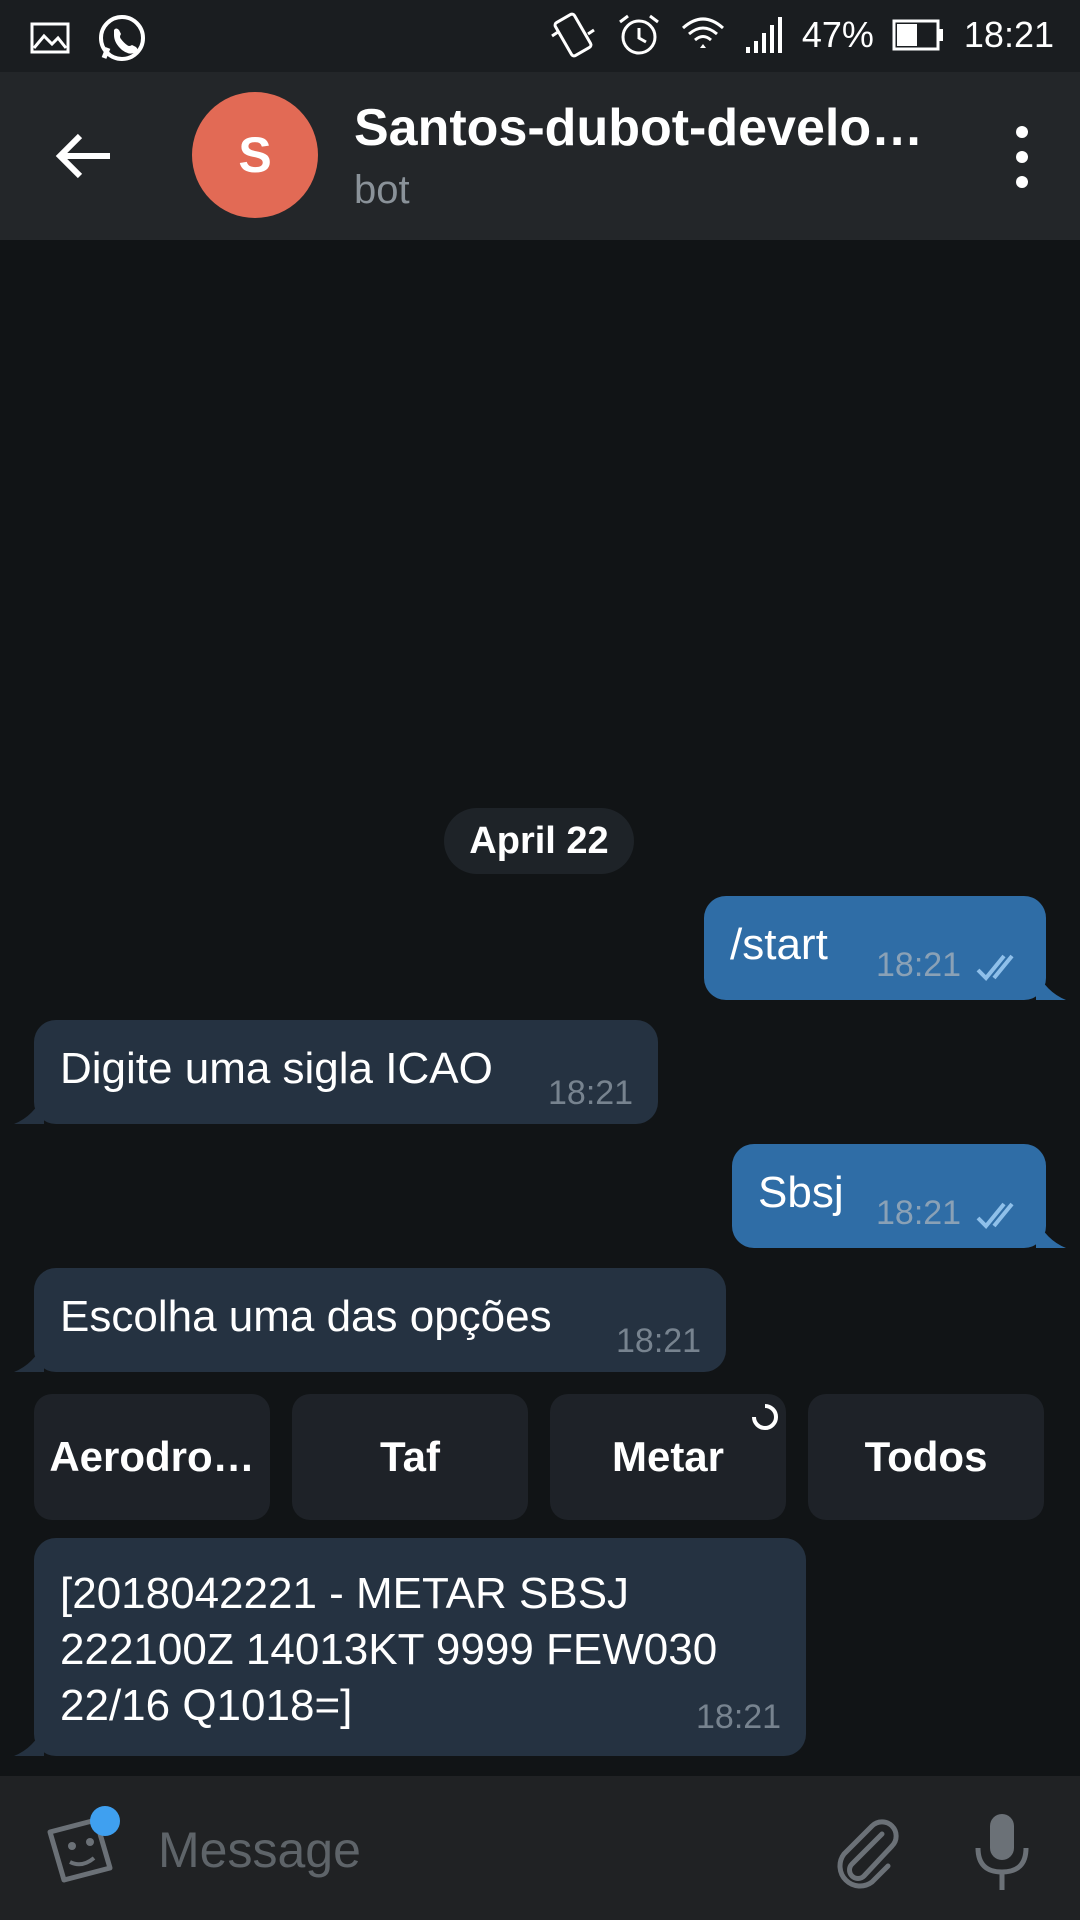 This screenshot has width=1080, height=1920. Describe the element at coordinates (866, 1852) in the screenshot. I see `paperclip-icon` at that location.